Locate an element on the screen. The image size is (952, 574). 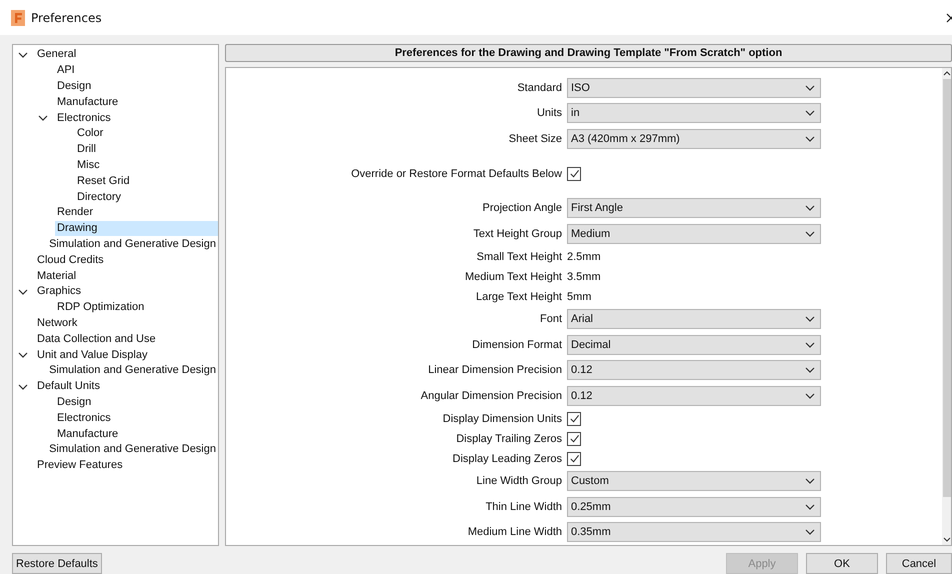
tree-item: Drawing is located at coordinates (136, 228).